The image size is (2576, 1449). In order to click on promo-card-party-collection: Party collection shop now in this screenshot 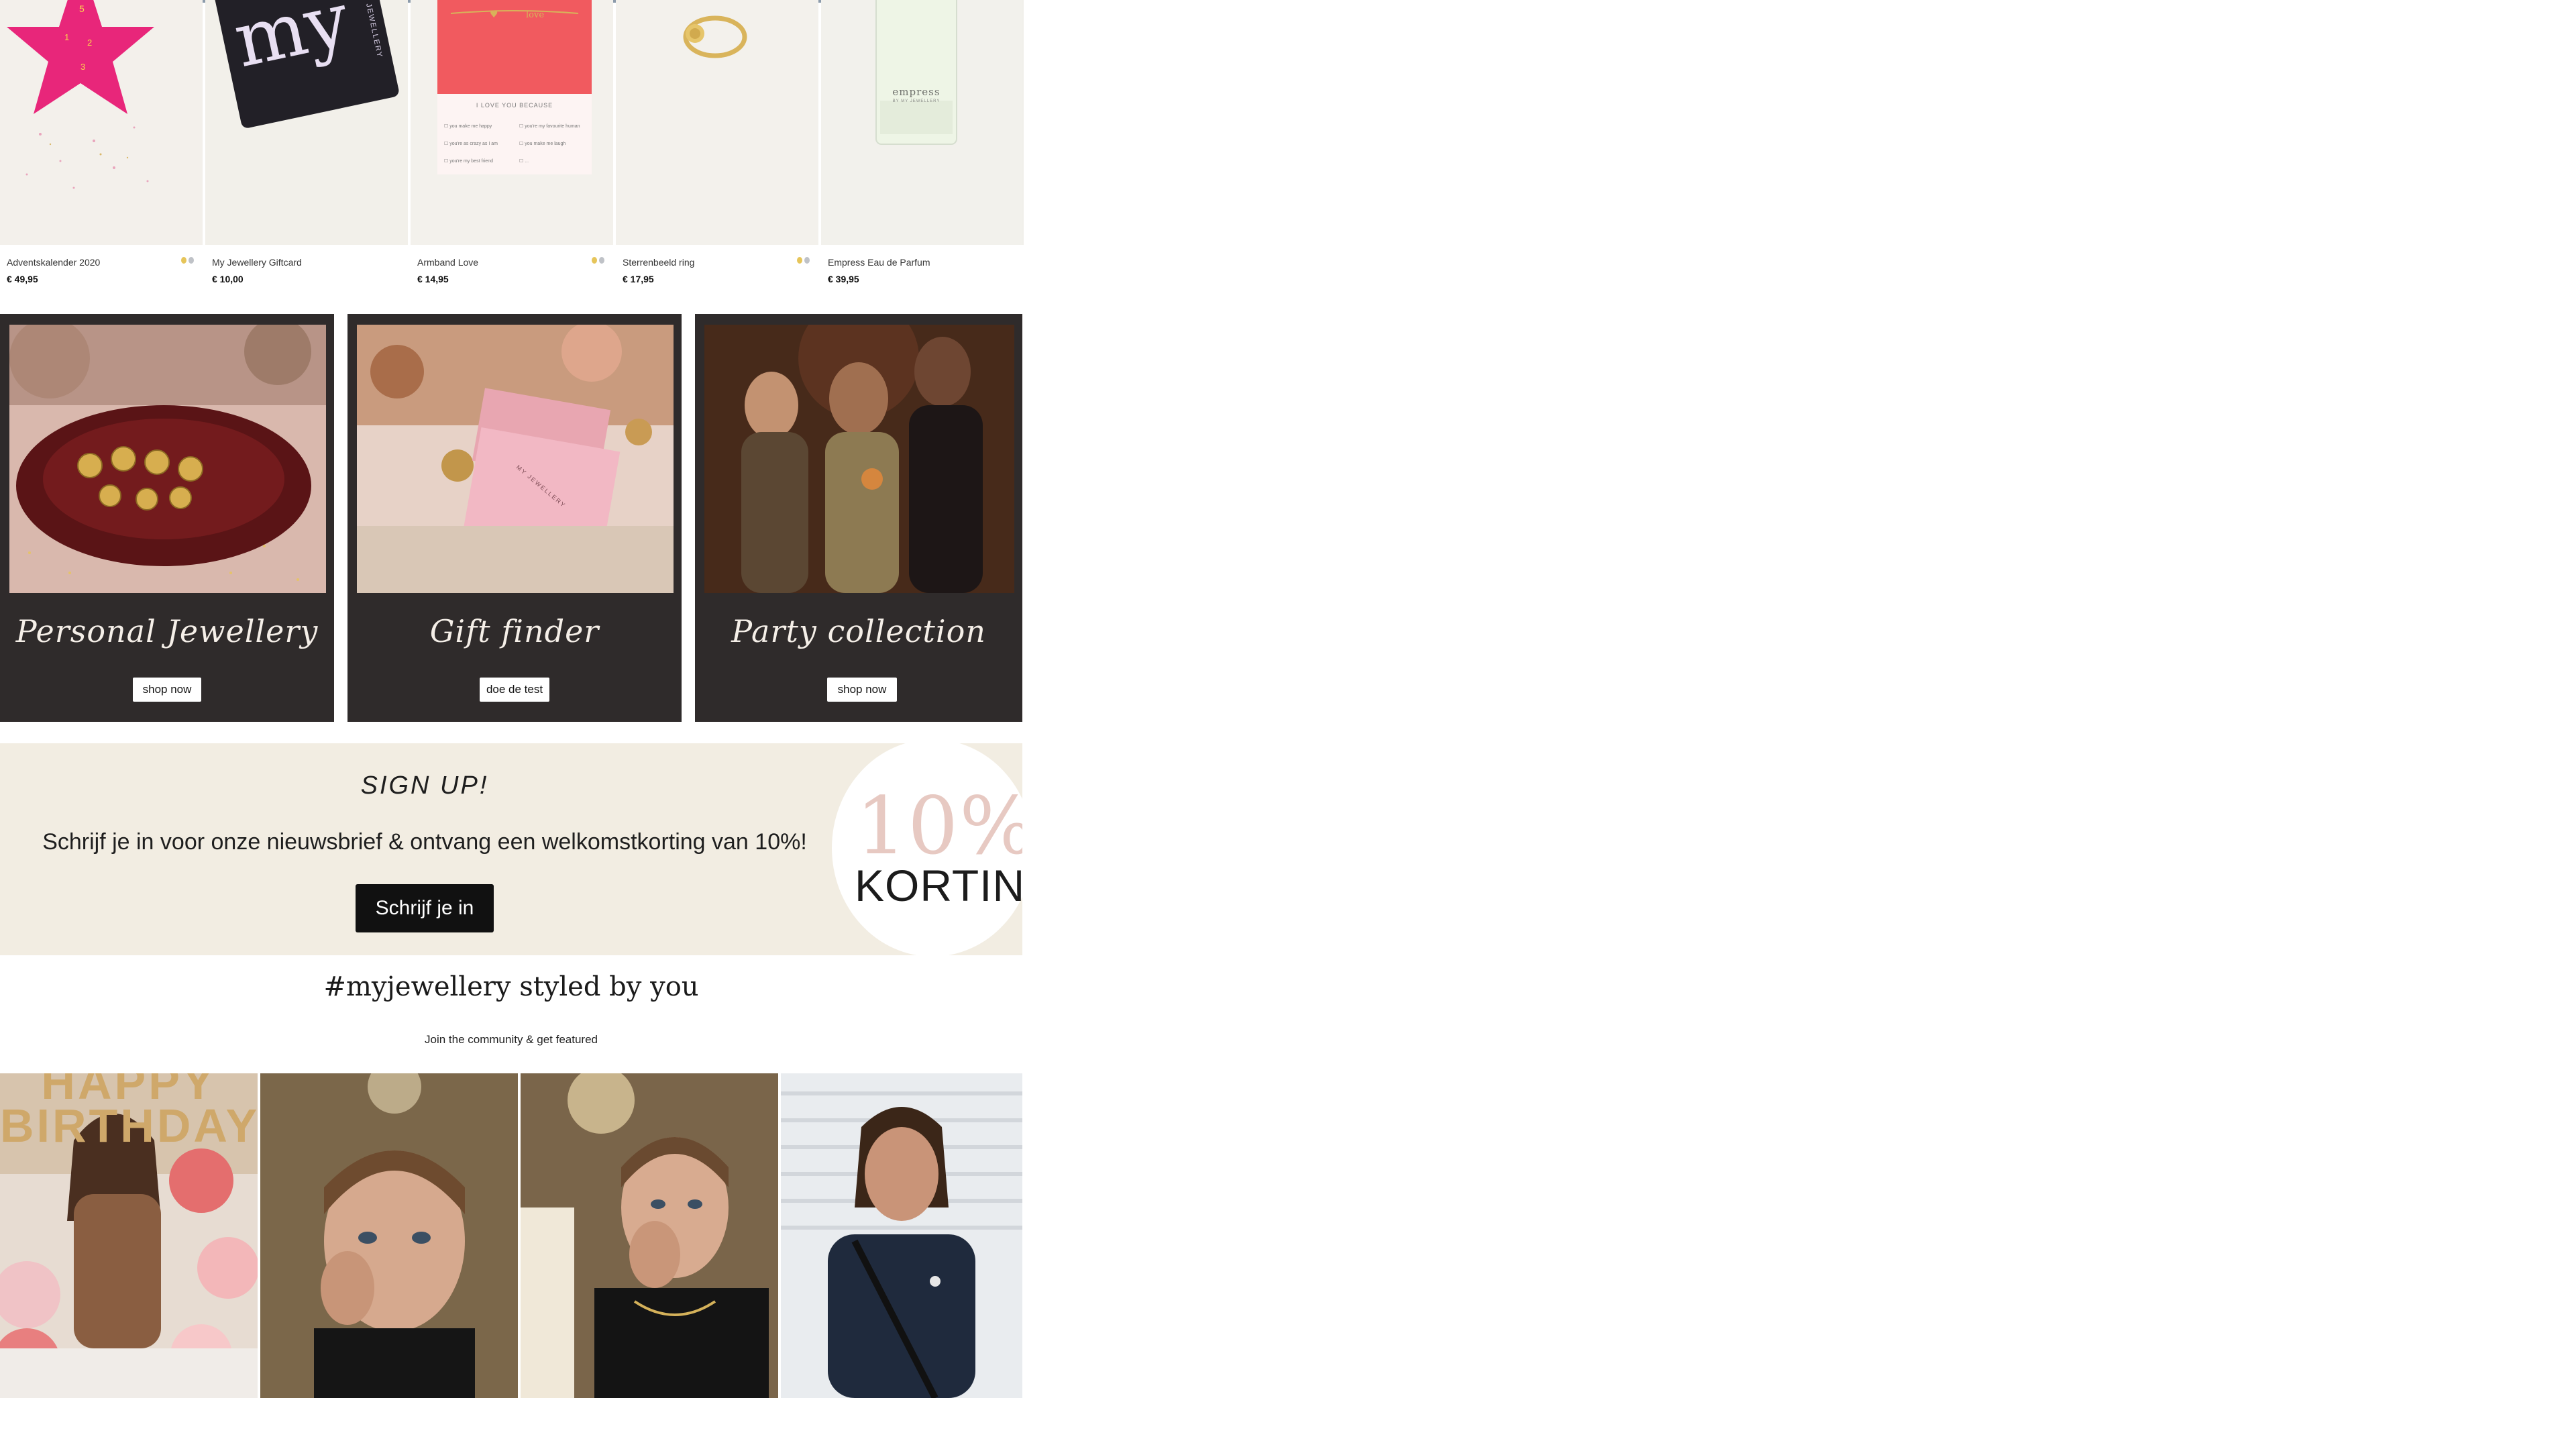, I will do `click(858, 518)`.